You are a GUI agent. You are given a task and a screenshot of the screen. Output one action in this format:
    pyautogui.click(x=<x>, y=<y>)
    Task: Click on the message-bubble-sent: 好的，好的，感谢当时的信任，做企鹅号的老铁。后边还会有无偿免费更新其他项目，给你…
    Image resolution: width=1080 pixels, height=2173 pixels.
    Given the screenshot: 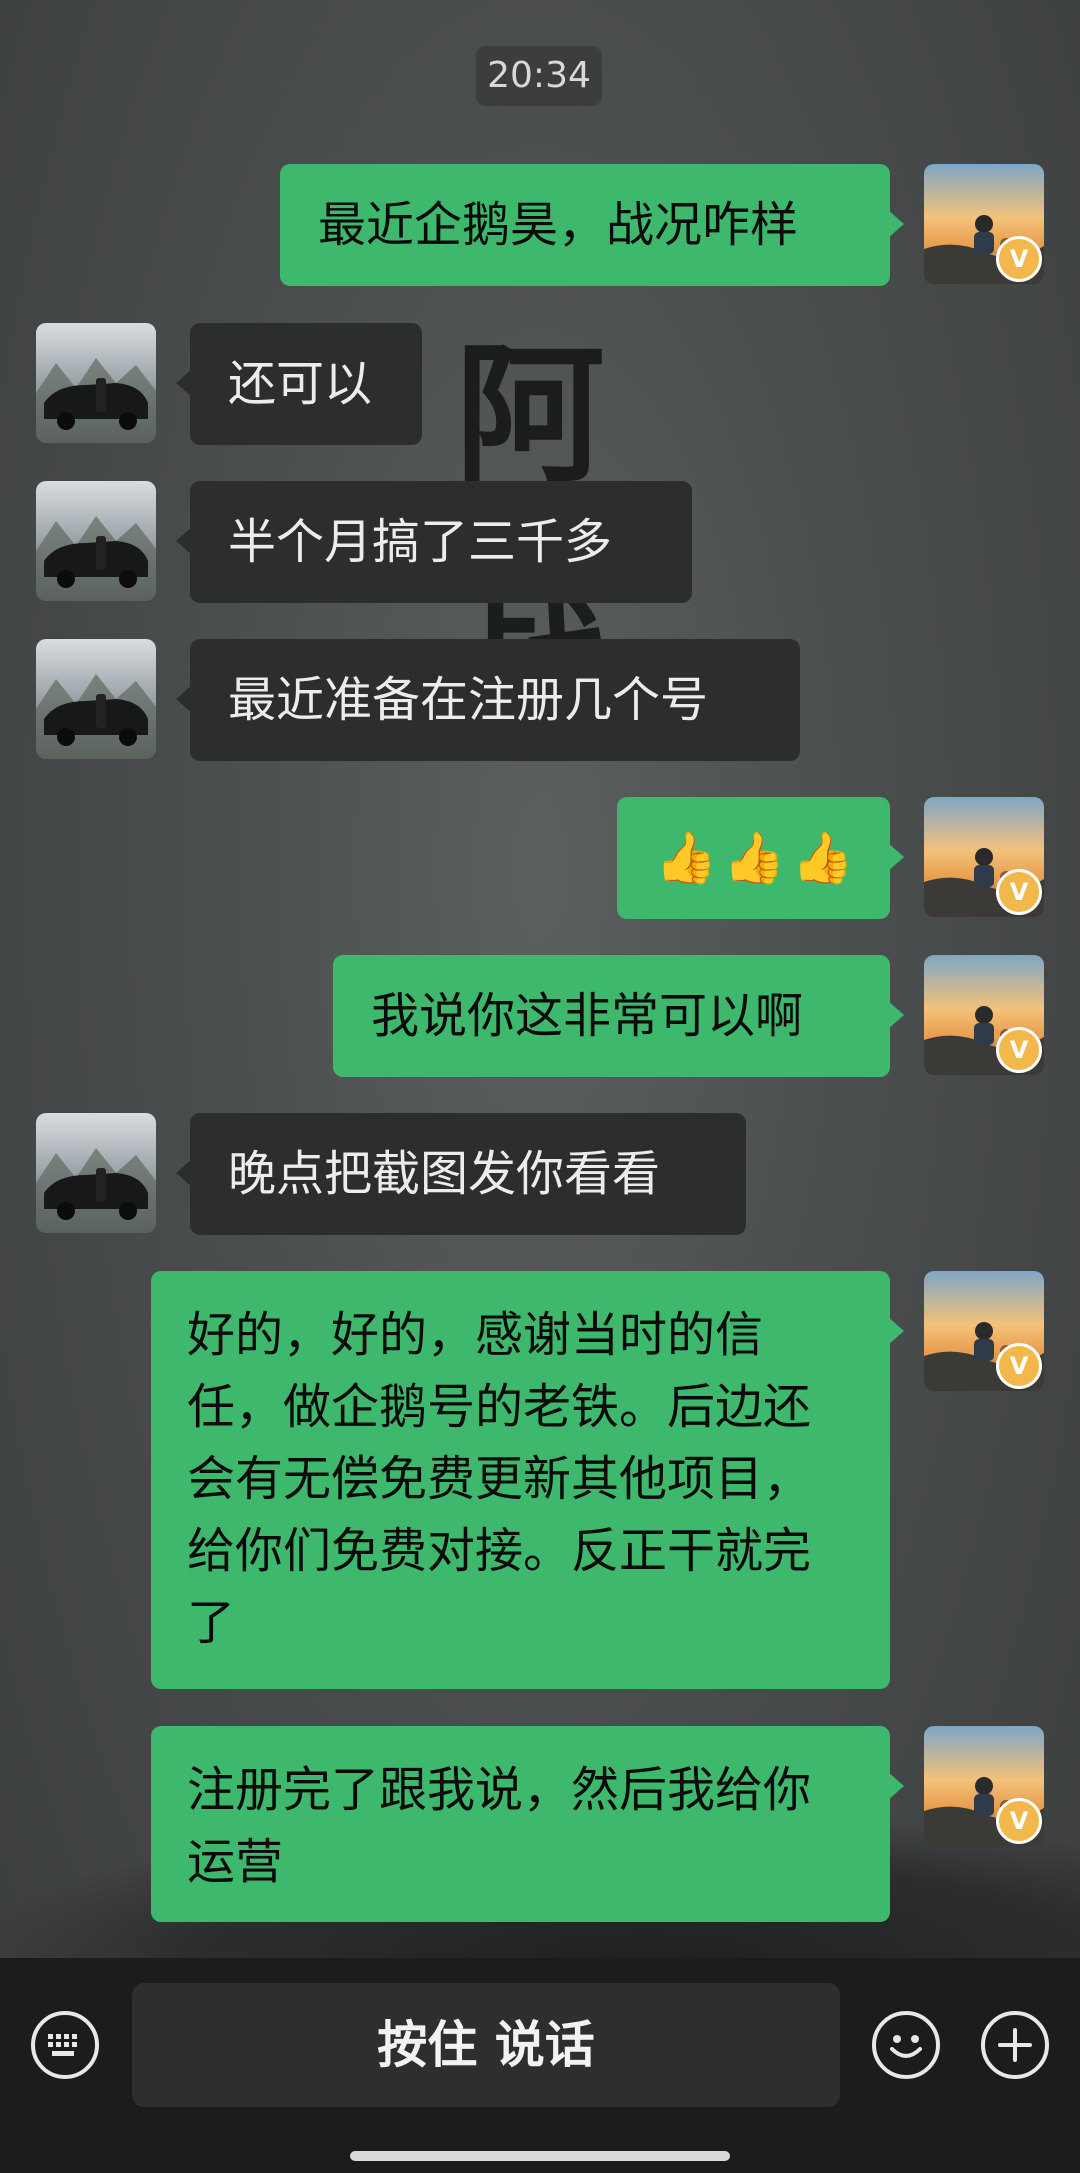 What is the action you would take?
    pyautogui.click(x=527, y=1480)
    